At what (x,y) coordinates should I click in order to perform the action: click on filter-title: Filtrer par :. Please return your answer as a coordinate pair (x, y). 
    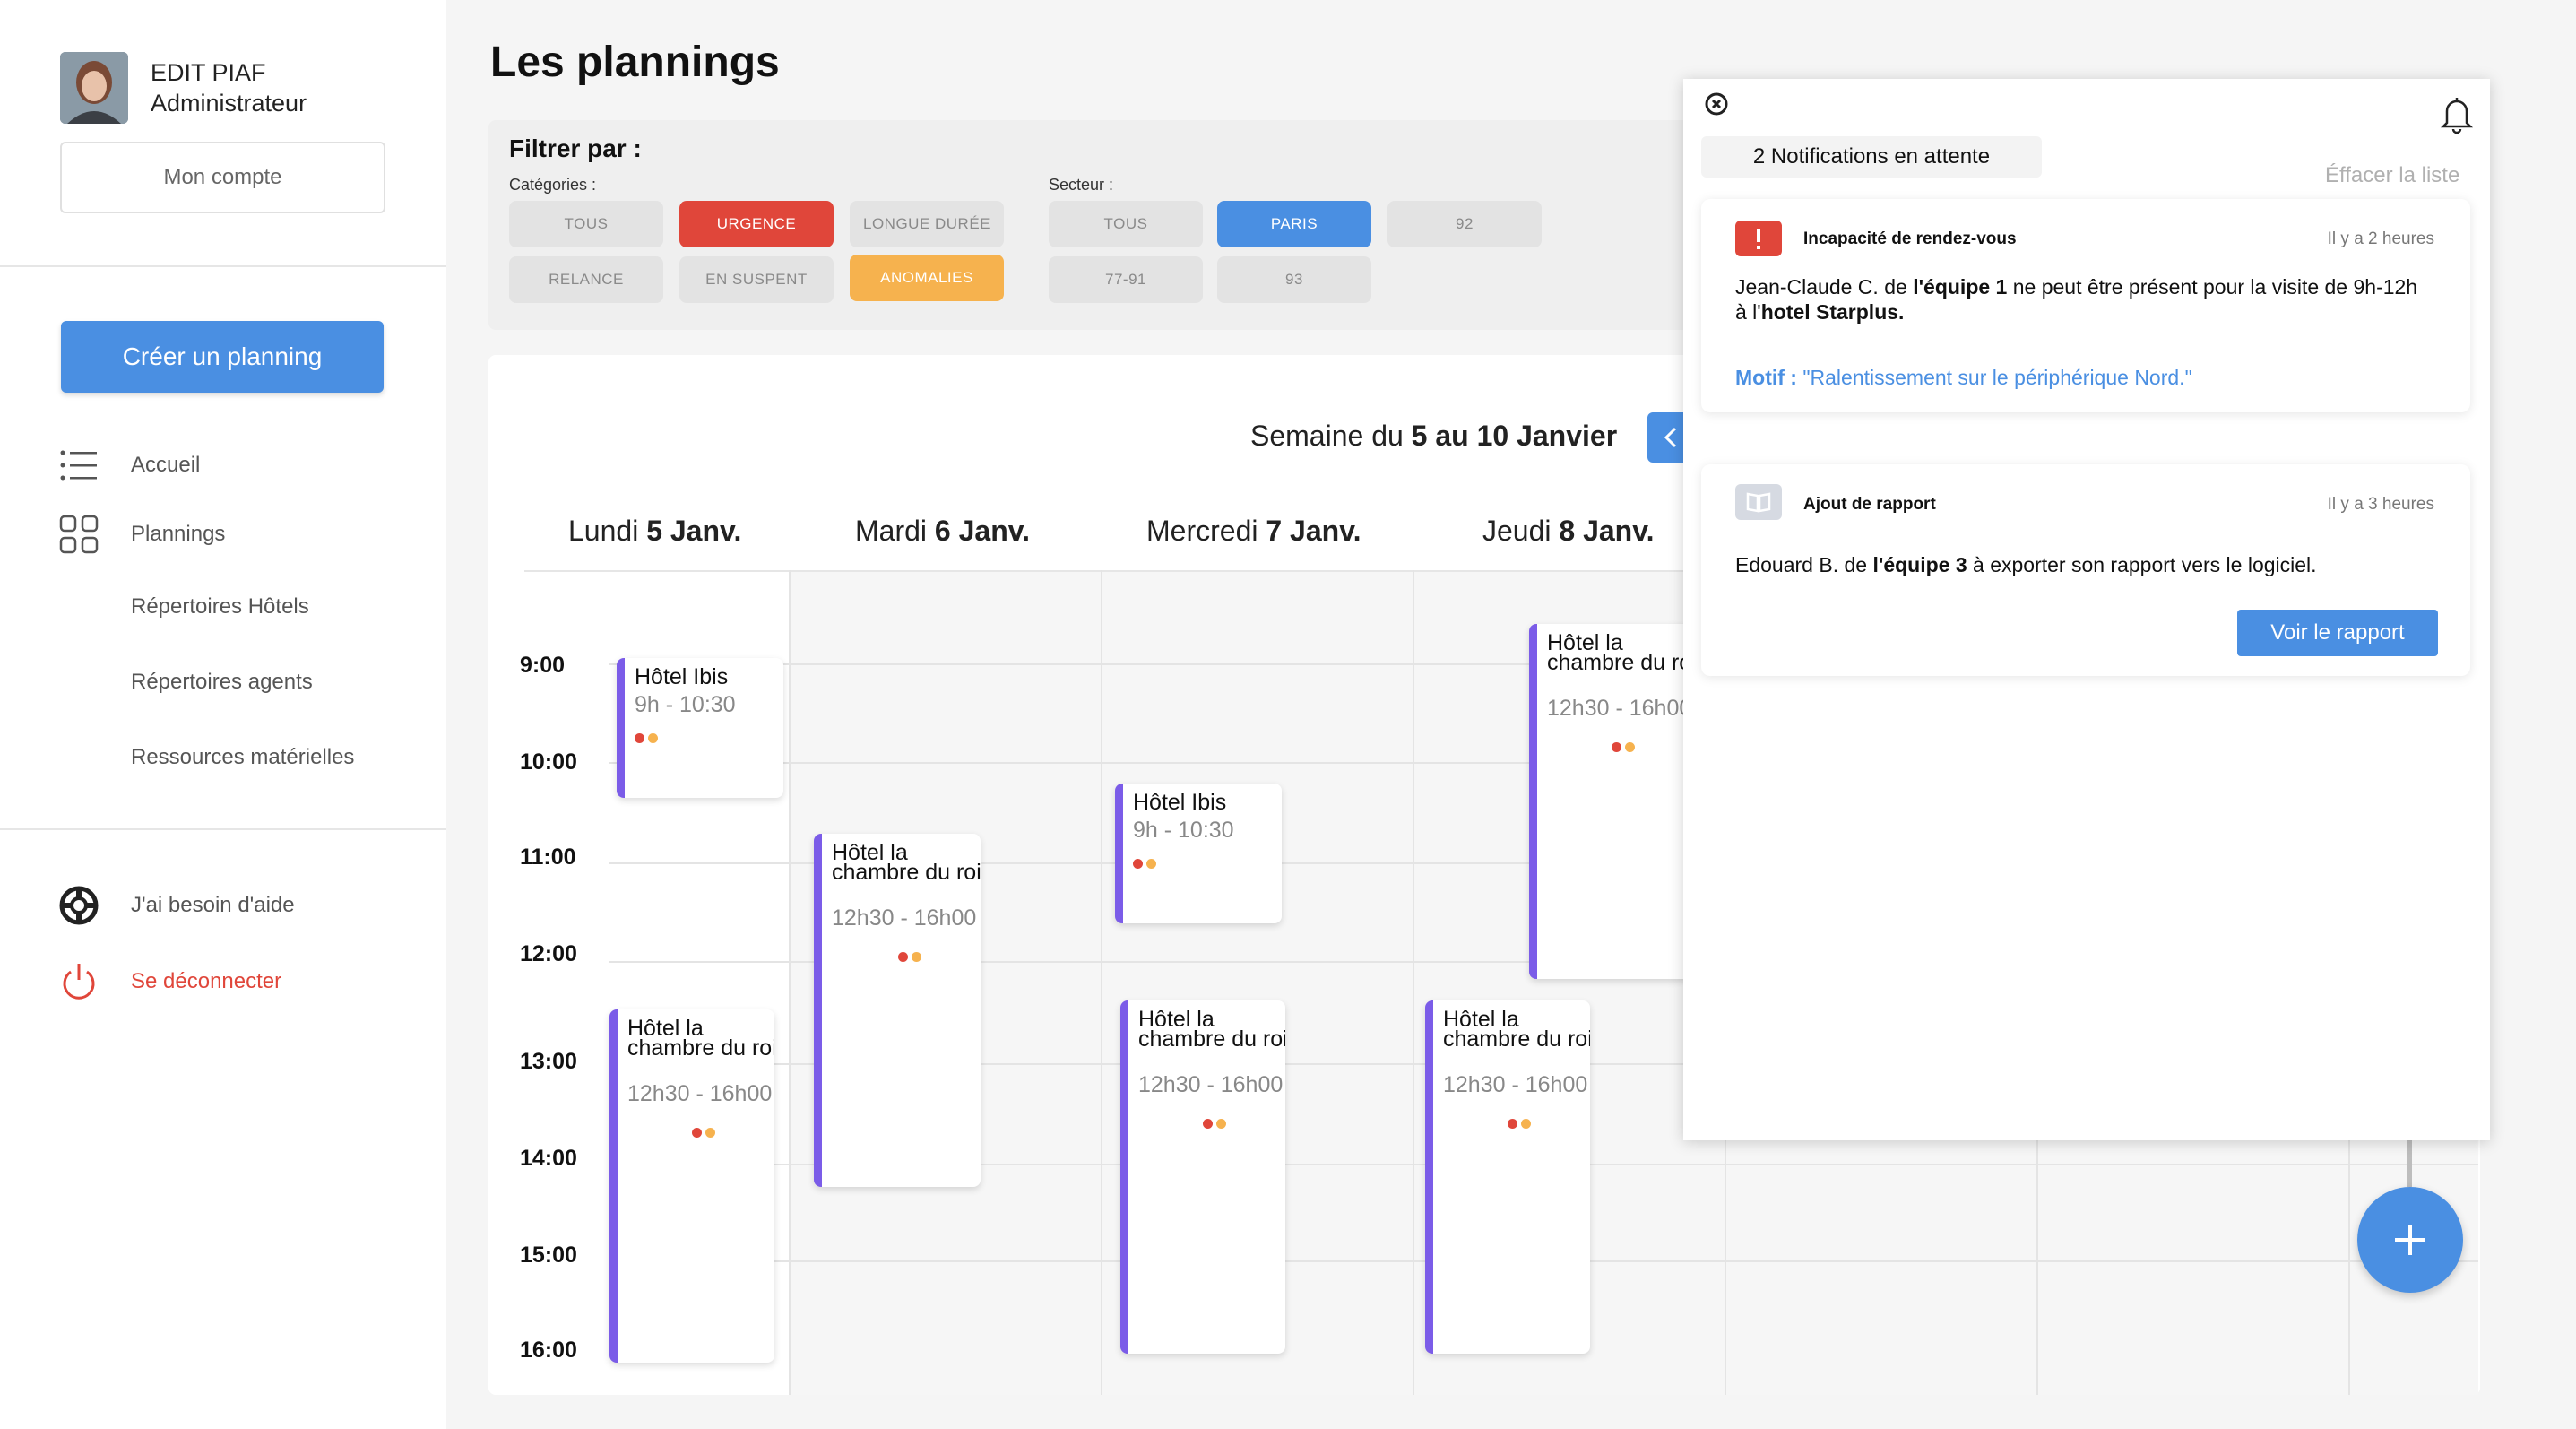
    Looking at the image, I should click on (575, 148).